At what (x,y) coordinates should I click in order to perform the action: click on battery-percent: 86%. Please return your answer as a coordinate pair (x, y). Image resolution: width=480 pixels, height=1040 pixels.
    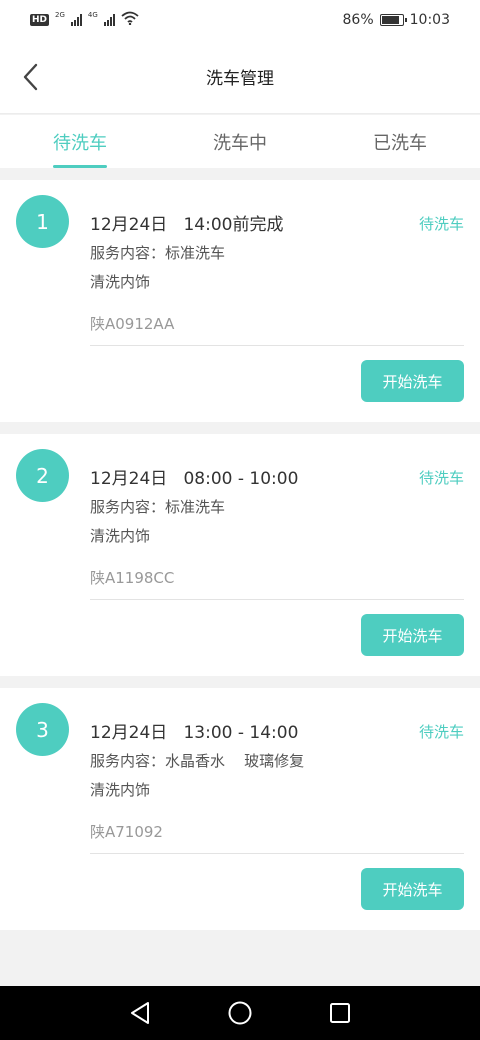
    Looking at the image, I should click on (358, 20).